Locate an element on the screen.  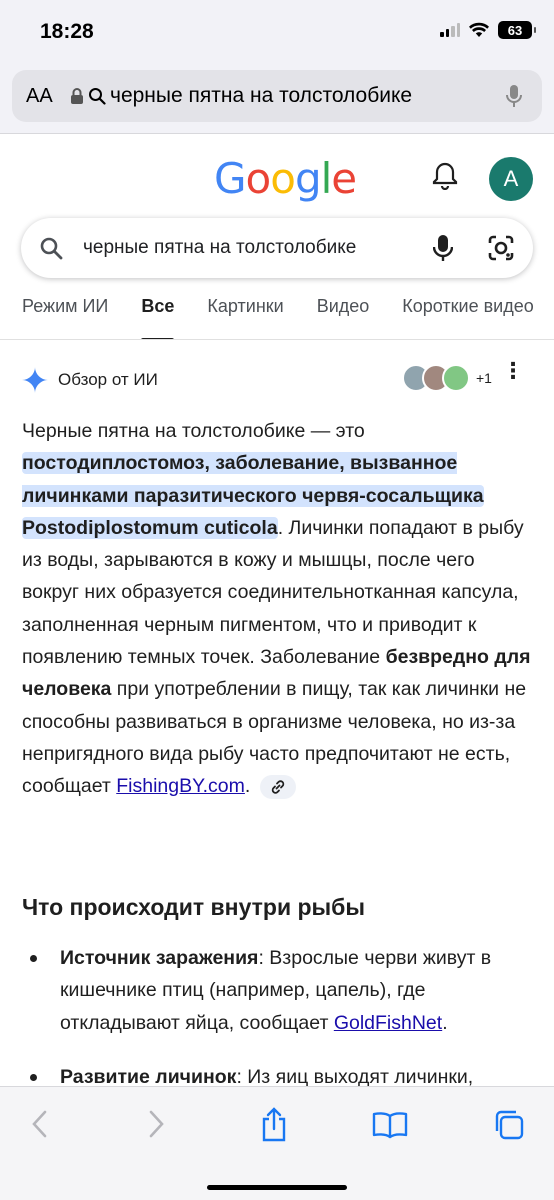
more-sources-count: +1 is located at coordinates (484, 378).